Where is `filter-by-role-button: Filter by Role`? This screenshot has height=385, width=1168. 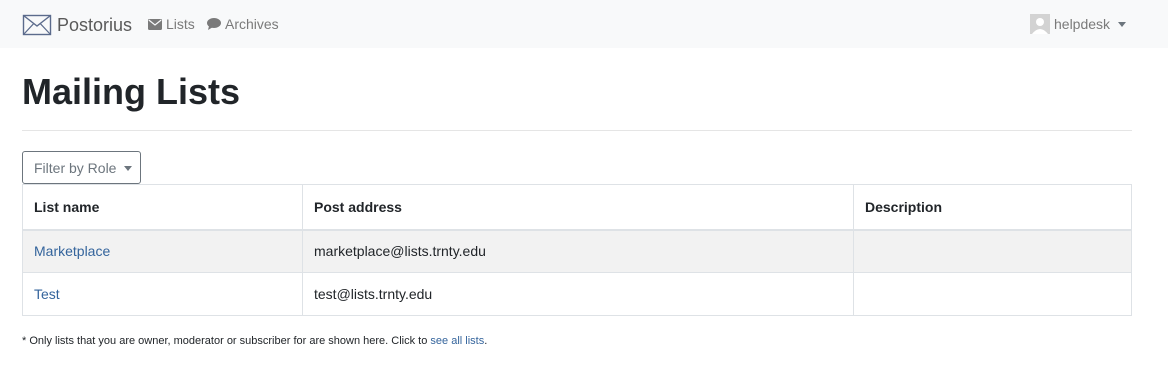 filter-by-role-button: Filter by Role is located at coordinates (81, 167).